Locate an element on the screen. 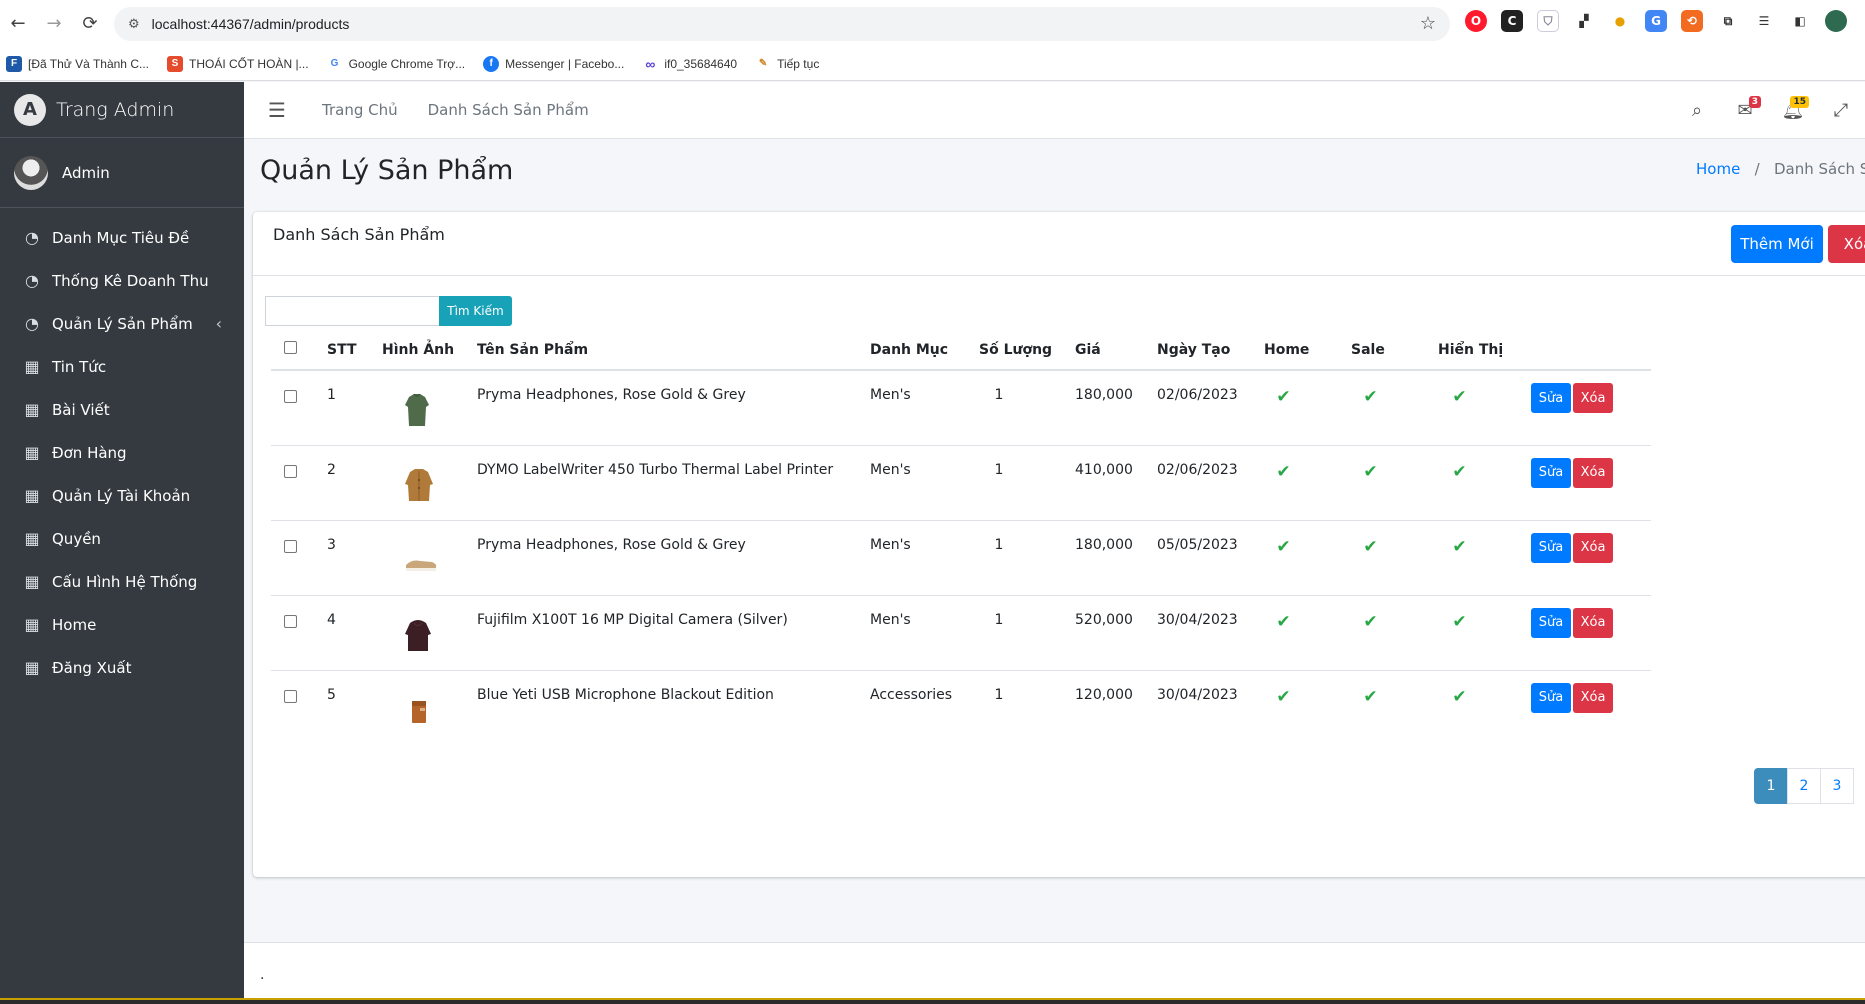 This screenshot has height=1004, width=1865. brand-link: A Trang Admin is located at coordinates (122, 110).